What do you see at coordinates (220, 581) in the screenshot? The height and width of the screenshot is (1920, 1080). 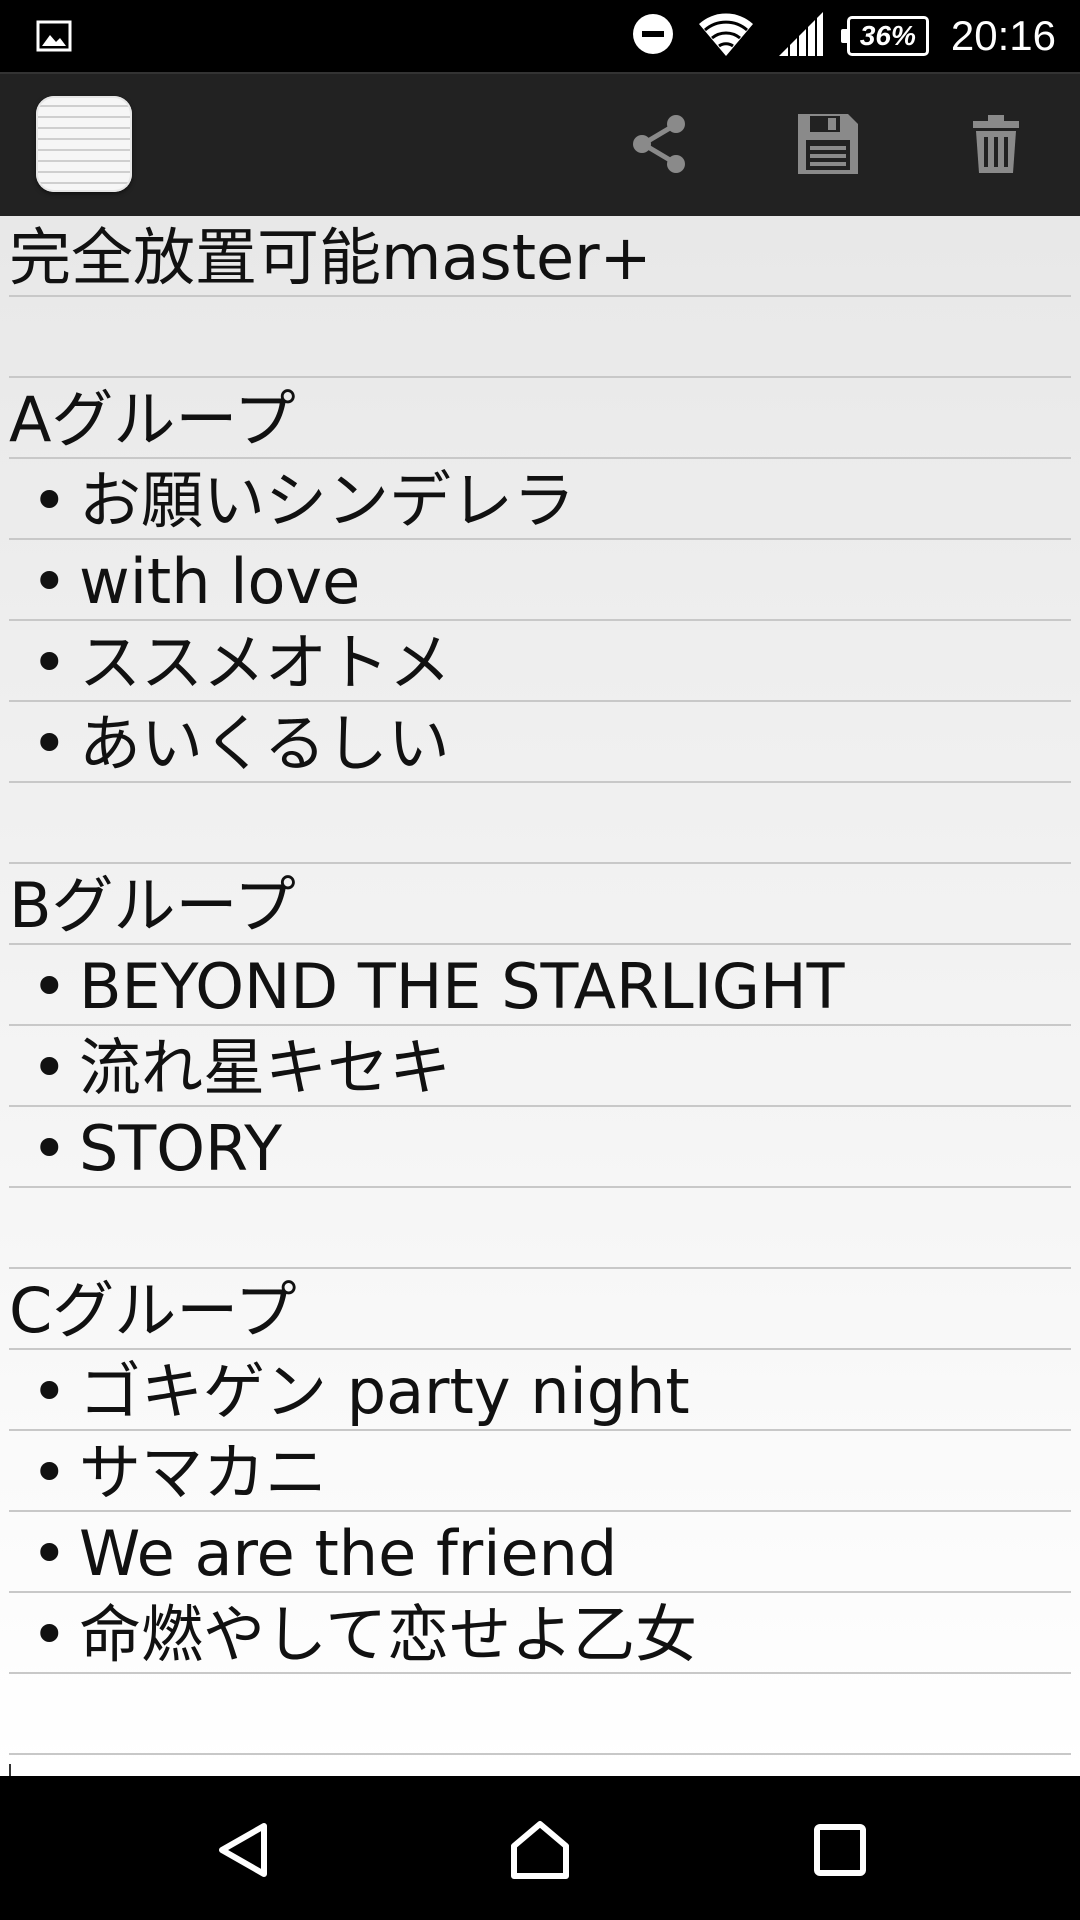 I see `memo-line-text: with love` at bounding box center [220, 581].